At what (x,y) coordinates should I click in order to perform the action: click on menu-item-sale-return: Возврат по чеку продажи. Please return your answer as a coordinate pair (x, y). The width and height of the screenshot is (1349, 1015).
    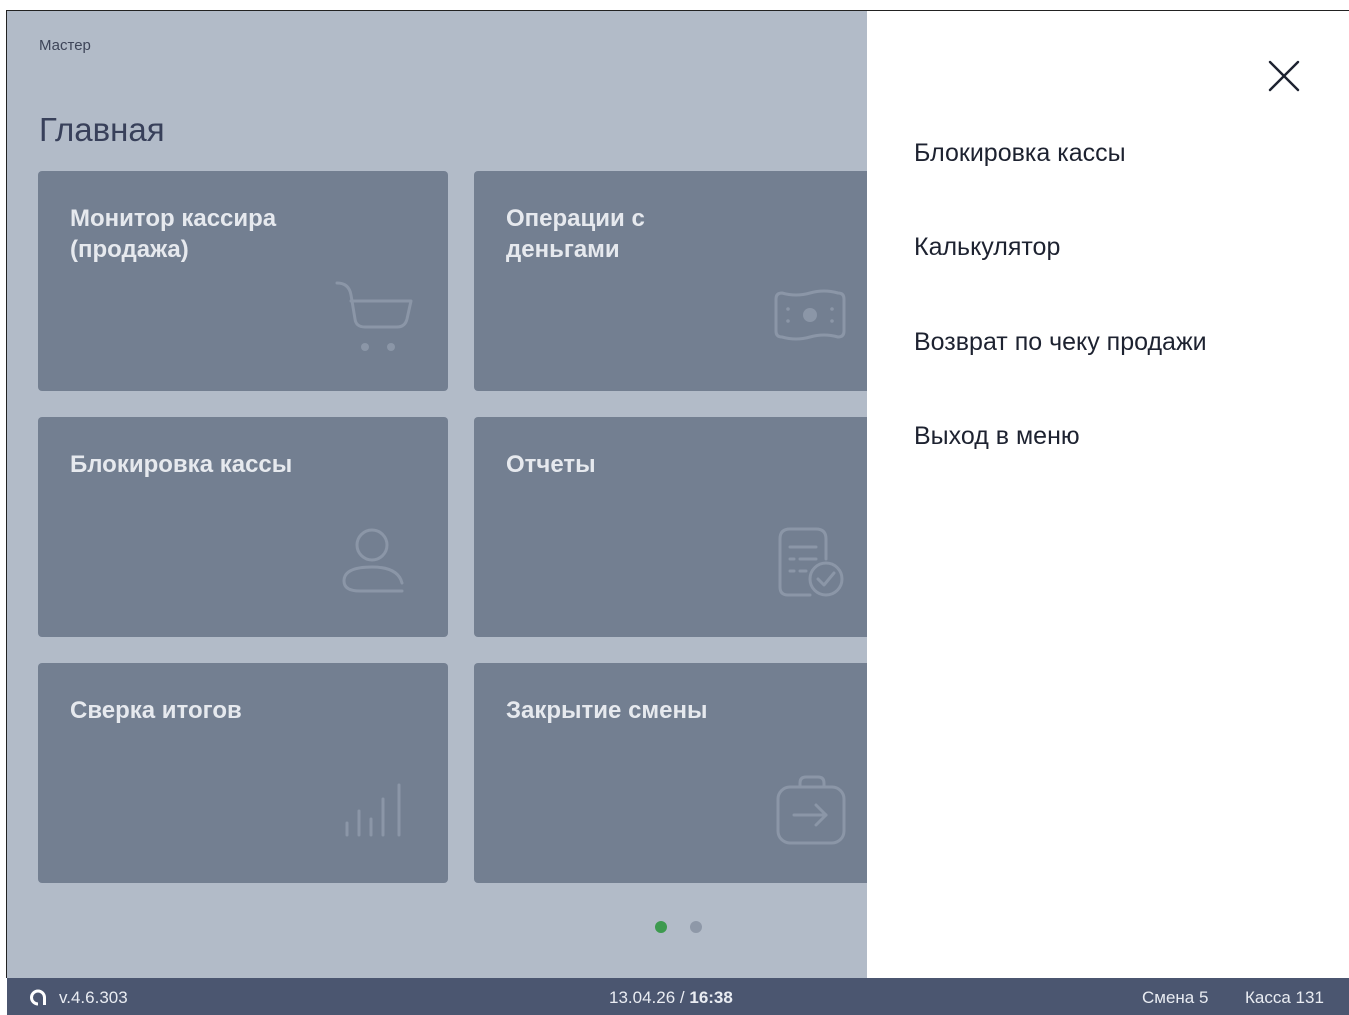
    Looking at the image, I should click on (1060, 342).